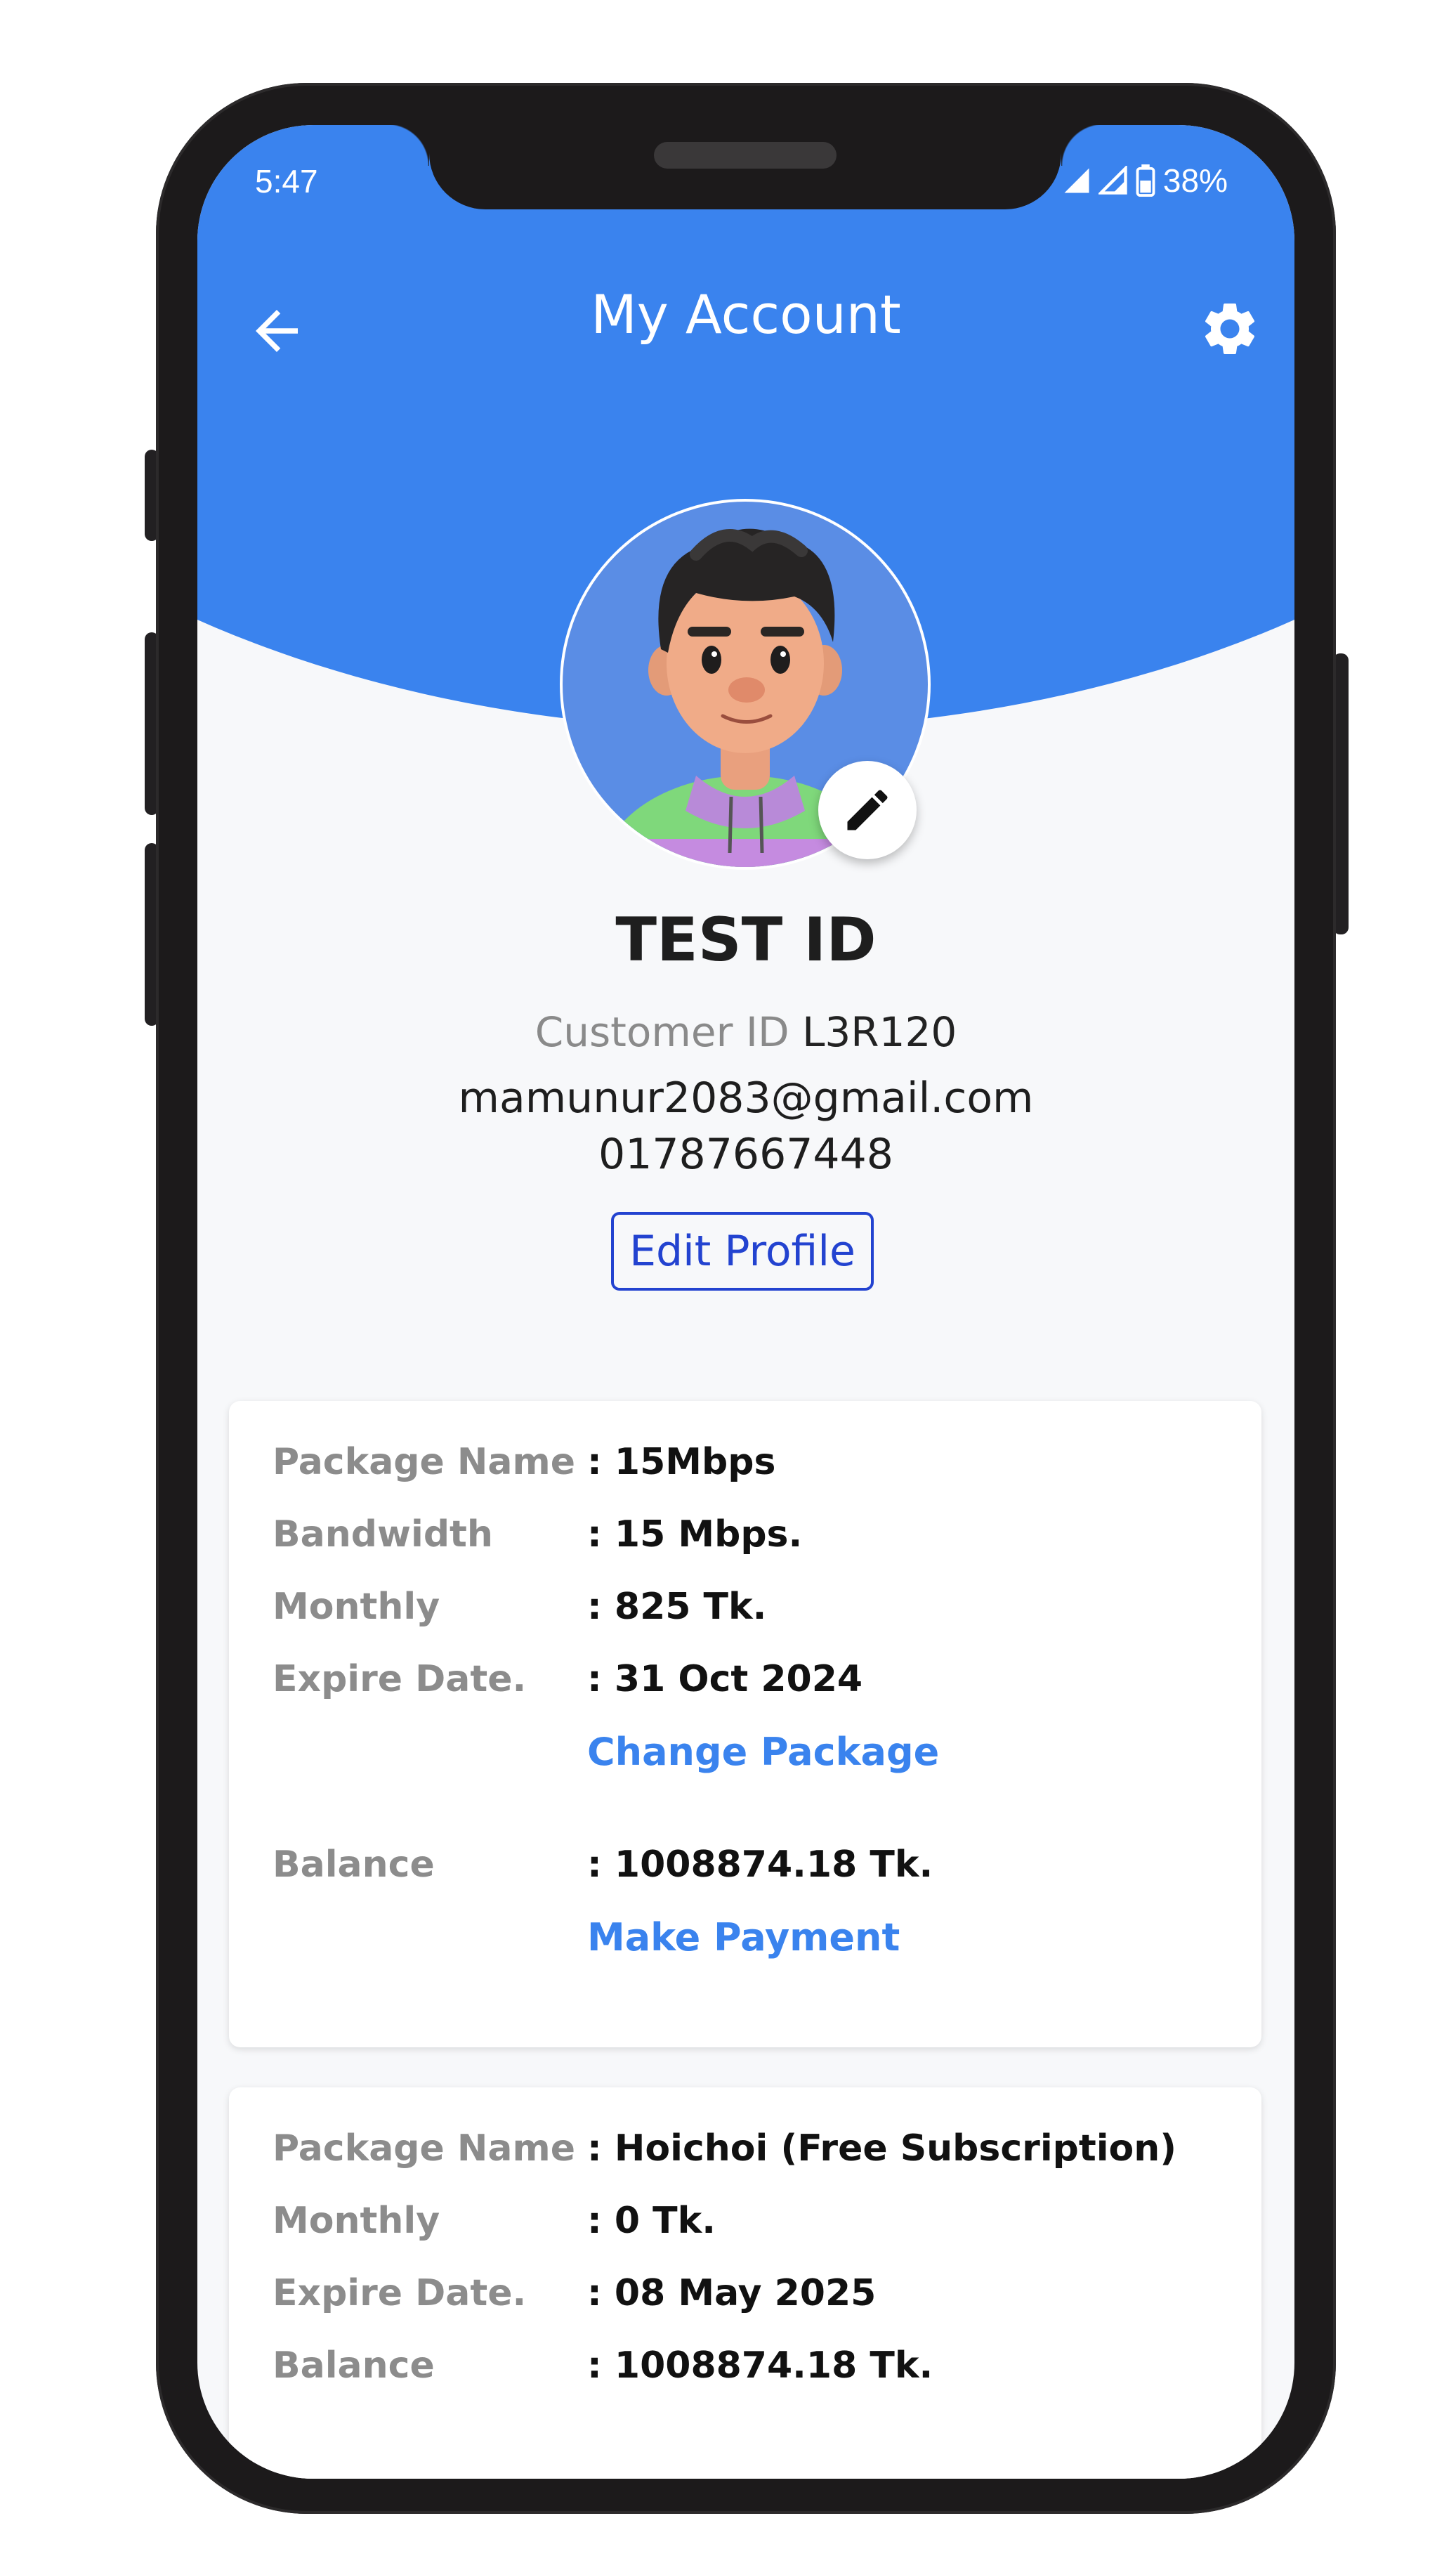  I want to click on settings-button, so click(1229, 328).